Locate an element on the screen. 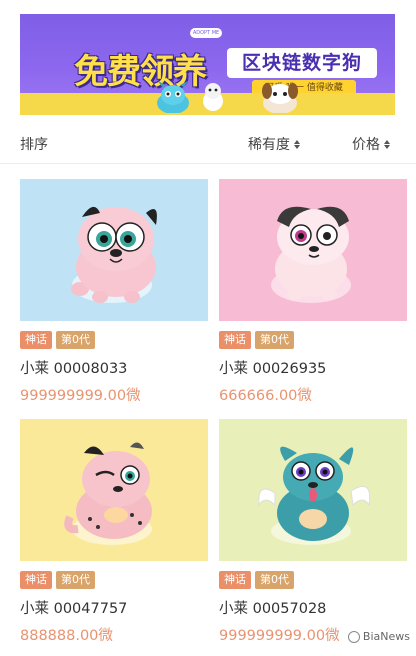 The width and height of the screenshot is (416, 656). pet-name: 小莱 00047757 is located at coordinates (74, 609).